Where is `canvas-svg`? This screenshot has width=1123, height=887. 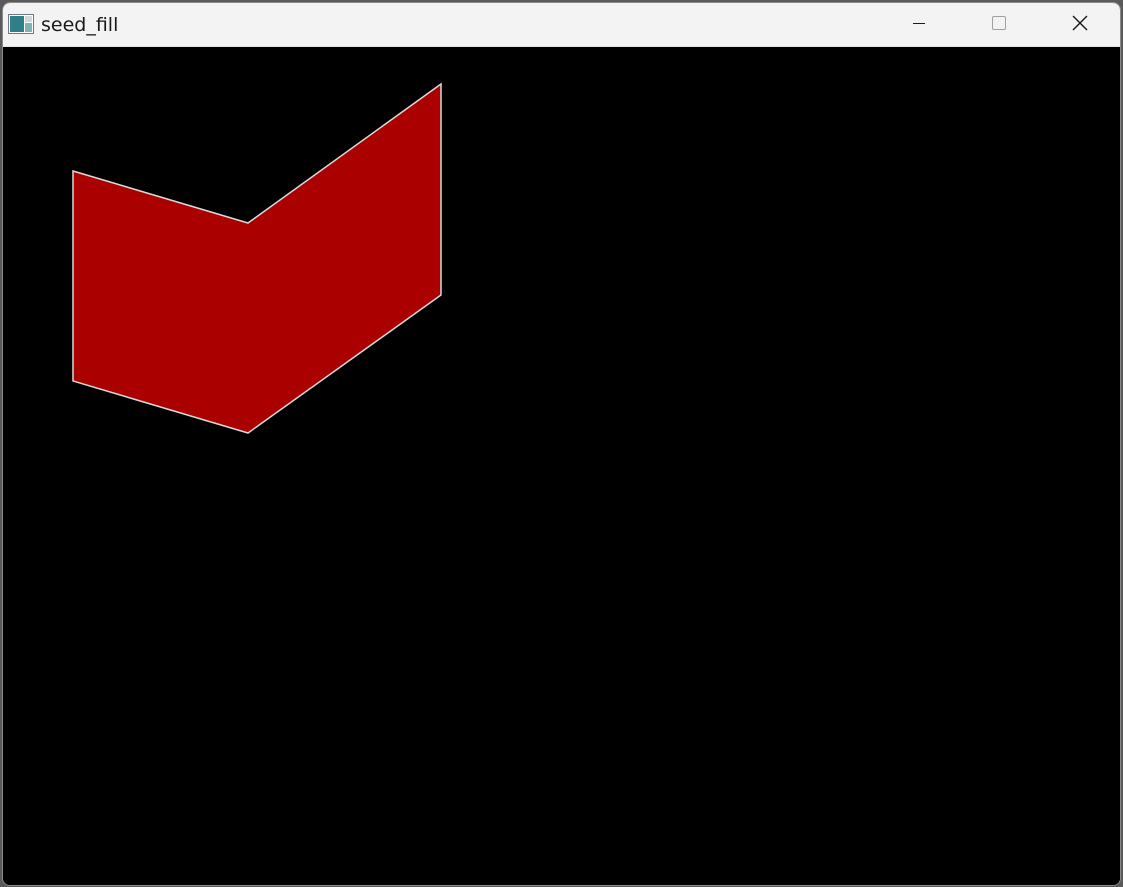 canvas-svg is located at coordinates (257, 258).